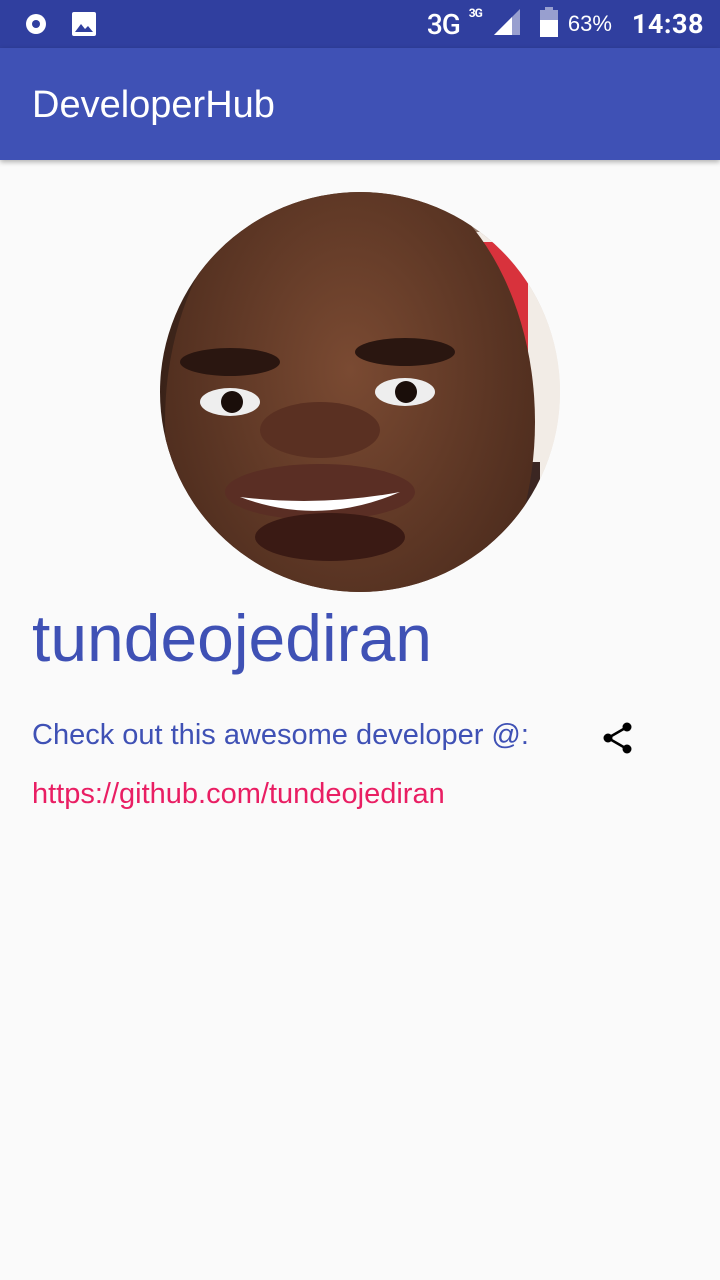  I want to click on battery-icon, so click(548, 24).